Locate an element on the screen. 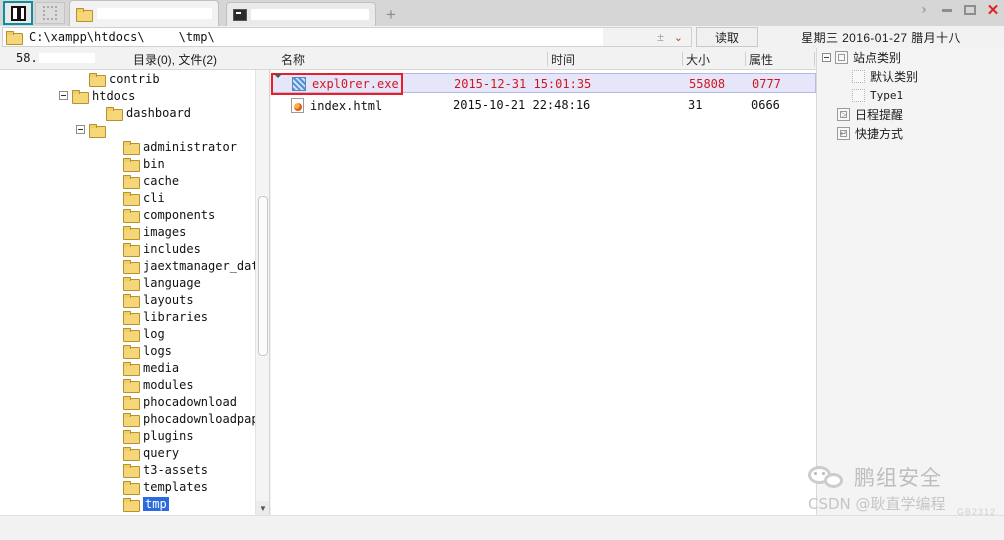 The width and height of the screenshot is (1004, 540). file-size: 31 is located at coordinates (695, 105).